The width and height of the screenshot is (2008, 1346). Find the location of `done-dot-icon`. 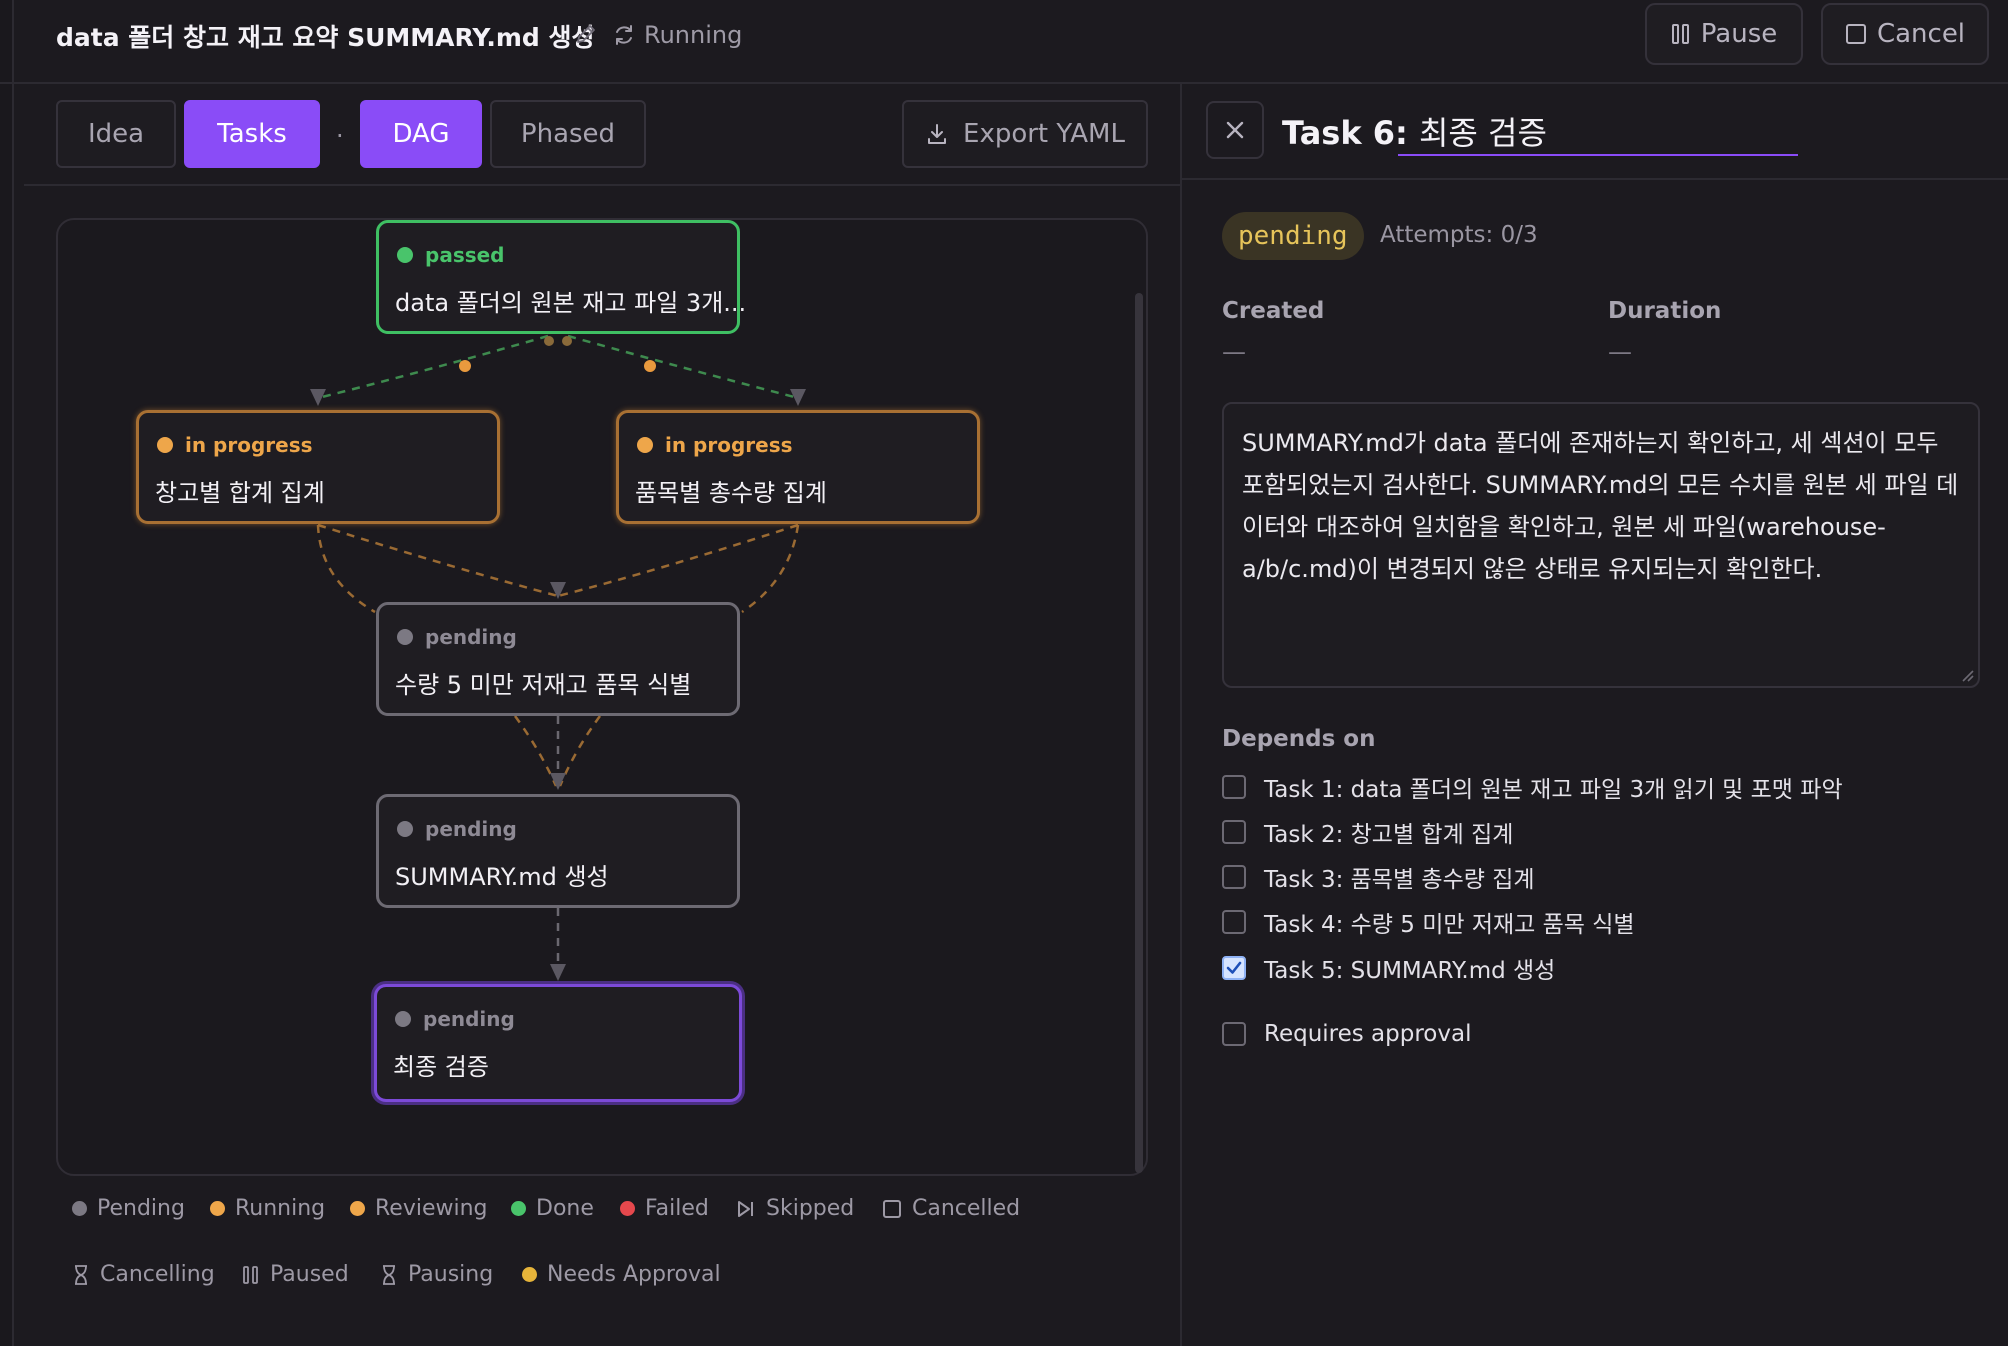

done-dot-icon is located at coordinates (518, 1208).